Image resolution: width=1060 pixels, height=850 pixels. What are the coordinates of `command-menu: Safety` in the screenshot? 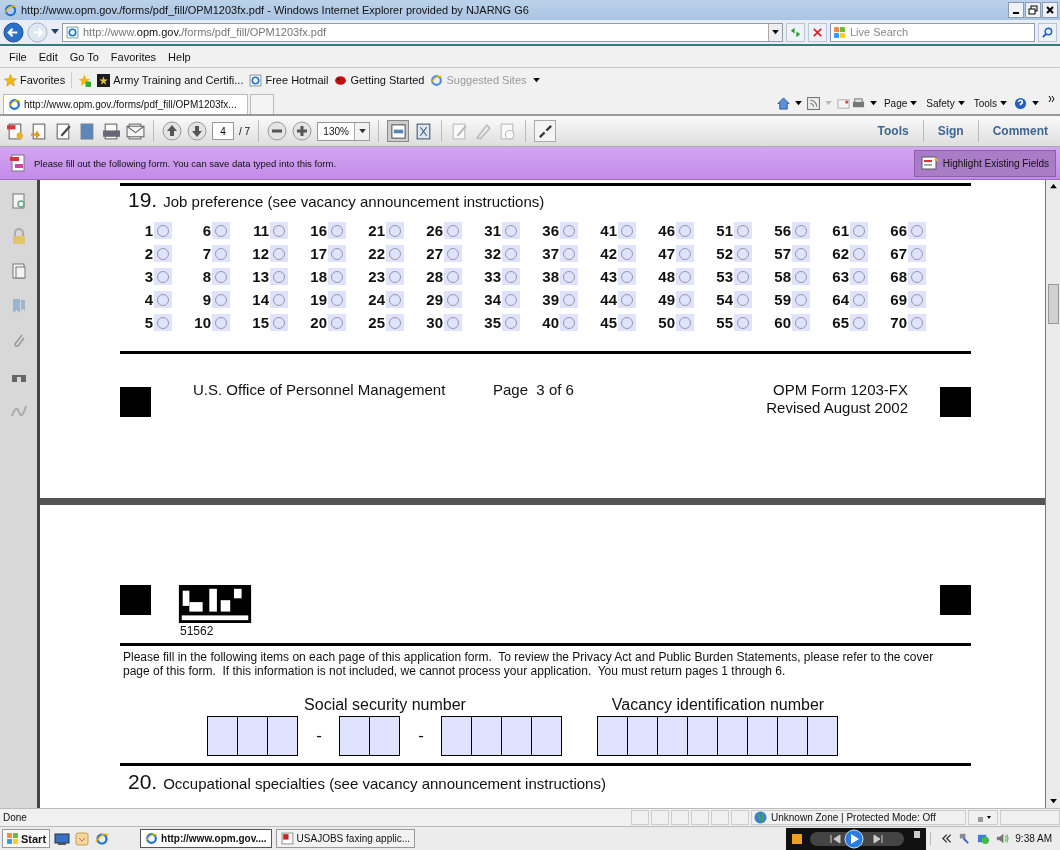 It's located at (947, 103).